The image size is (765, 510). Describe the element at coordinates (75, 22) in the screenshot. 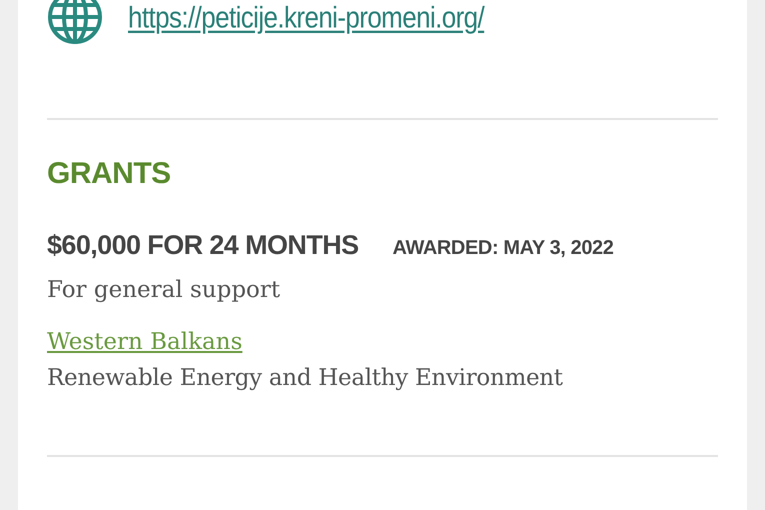

I see `globe-icon` at that location.